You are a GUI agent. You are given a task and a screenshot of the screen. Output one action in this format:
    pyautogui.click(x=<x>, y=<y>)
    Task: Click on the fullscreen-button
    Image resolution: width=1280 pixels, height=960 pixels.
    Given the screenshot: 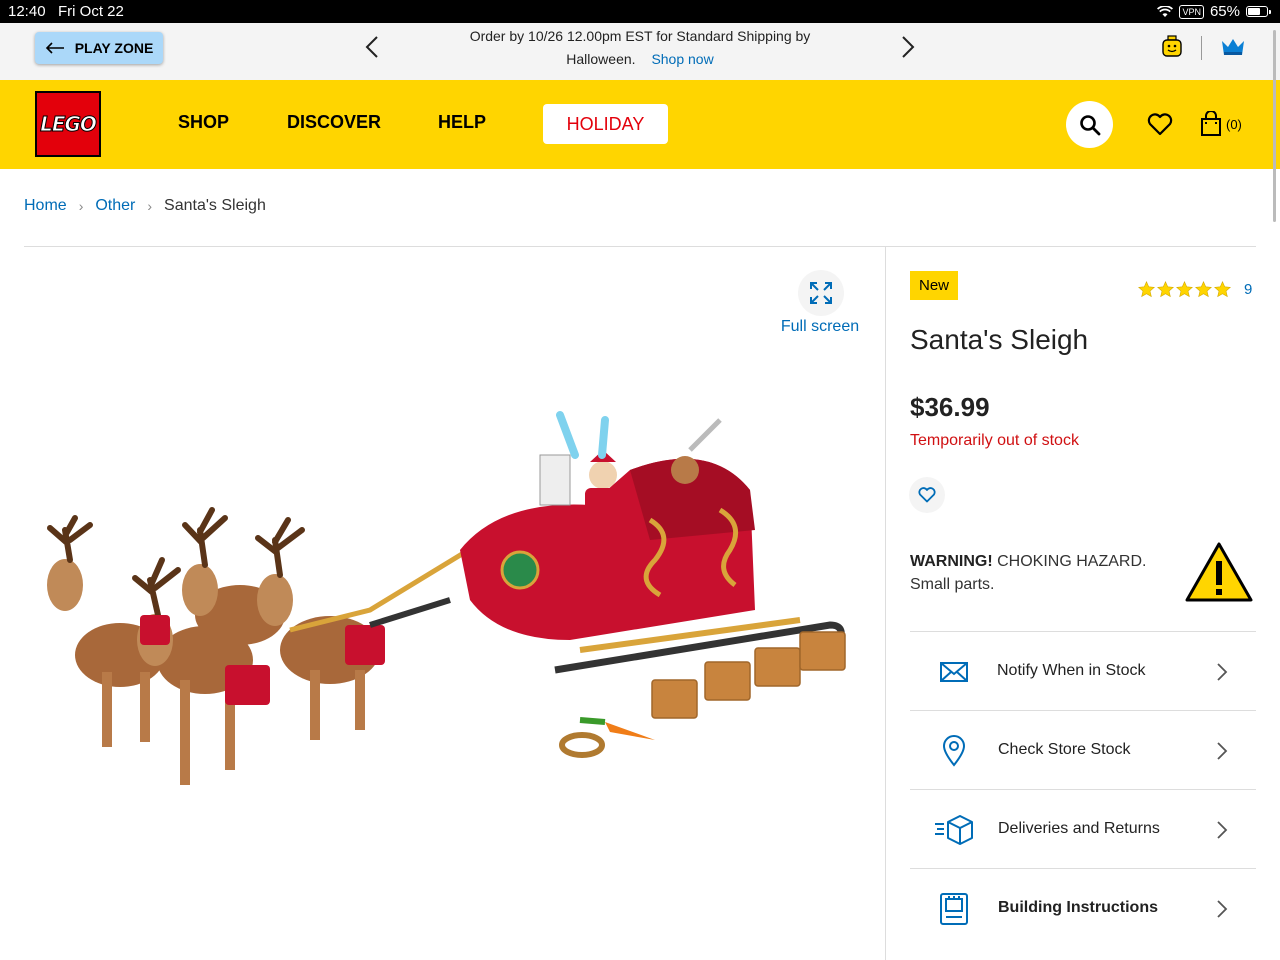 What is the action you would take?
    pyautogui.click(x=821, y=293)
    